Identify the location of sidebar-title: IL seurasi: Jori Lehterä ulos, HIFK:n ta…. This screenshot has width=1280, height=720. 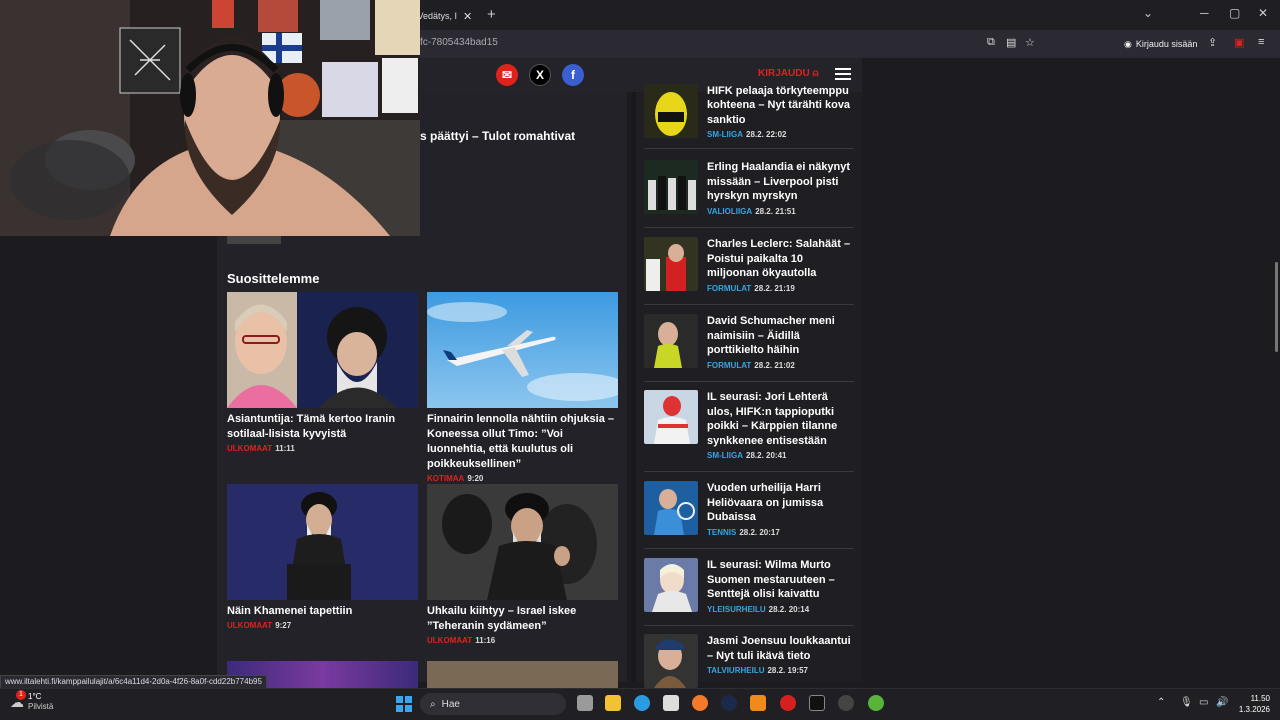
(772, 419).